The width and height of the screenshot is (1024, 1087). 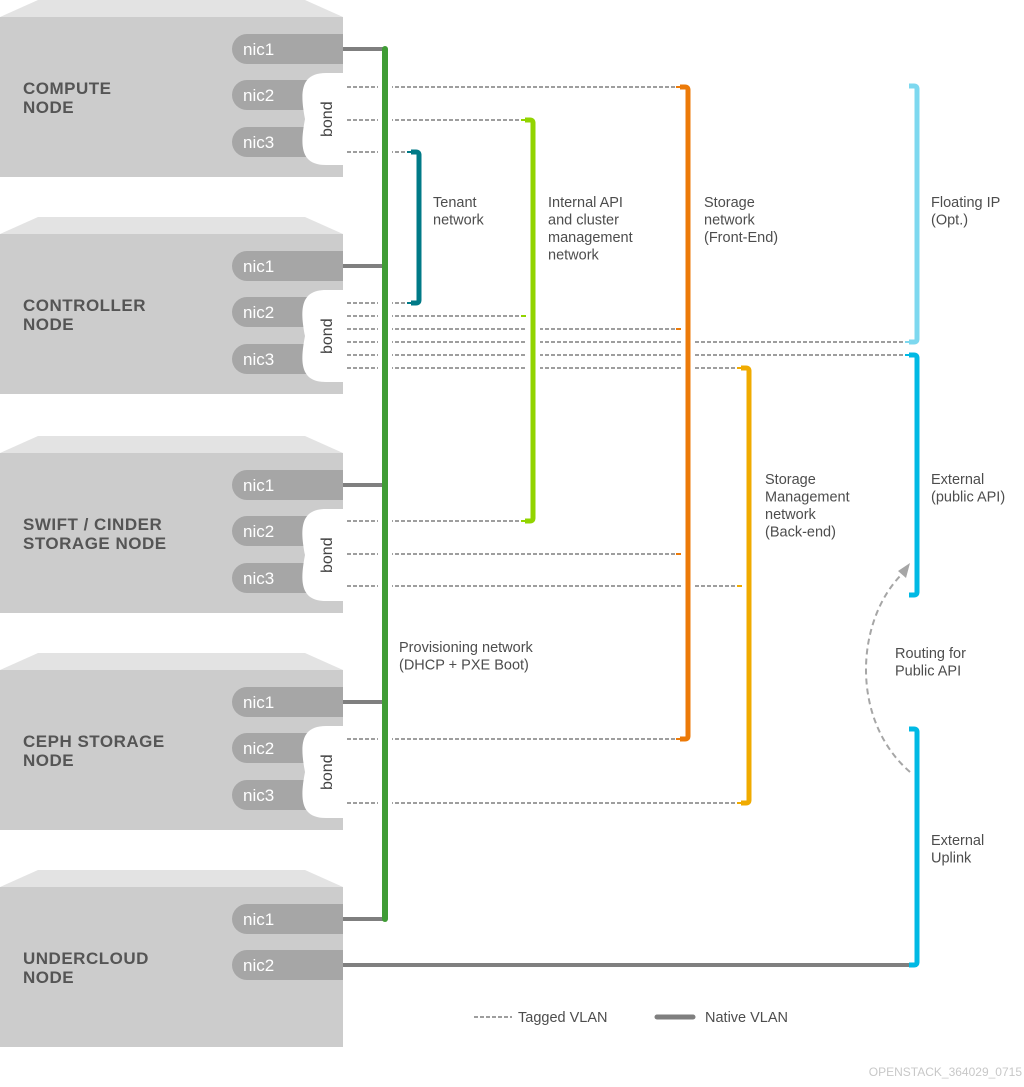 I want to click on storage-mgmt-label-line: Management, so click(x=807, y=498).